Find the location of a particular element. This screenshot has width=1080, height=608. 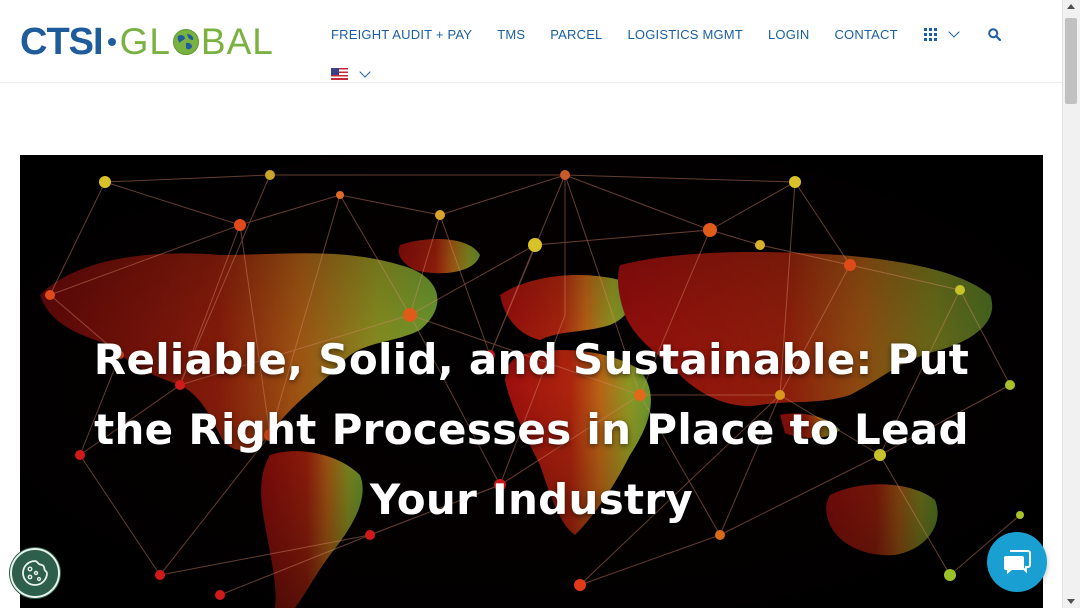

logo-global-text: GL BAL is located at coordinates (197, 42).